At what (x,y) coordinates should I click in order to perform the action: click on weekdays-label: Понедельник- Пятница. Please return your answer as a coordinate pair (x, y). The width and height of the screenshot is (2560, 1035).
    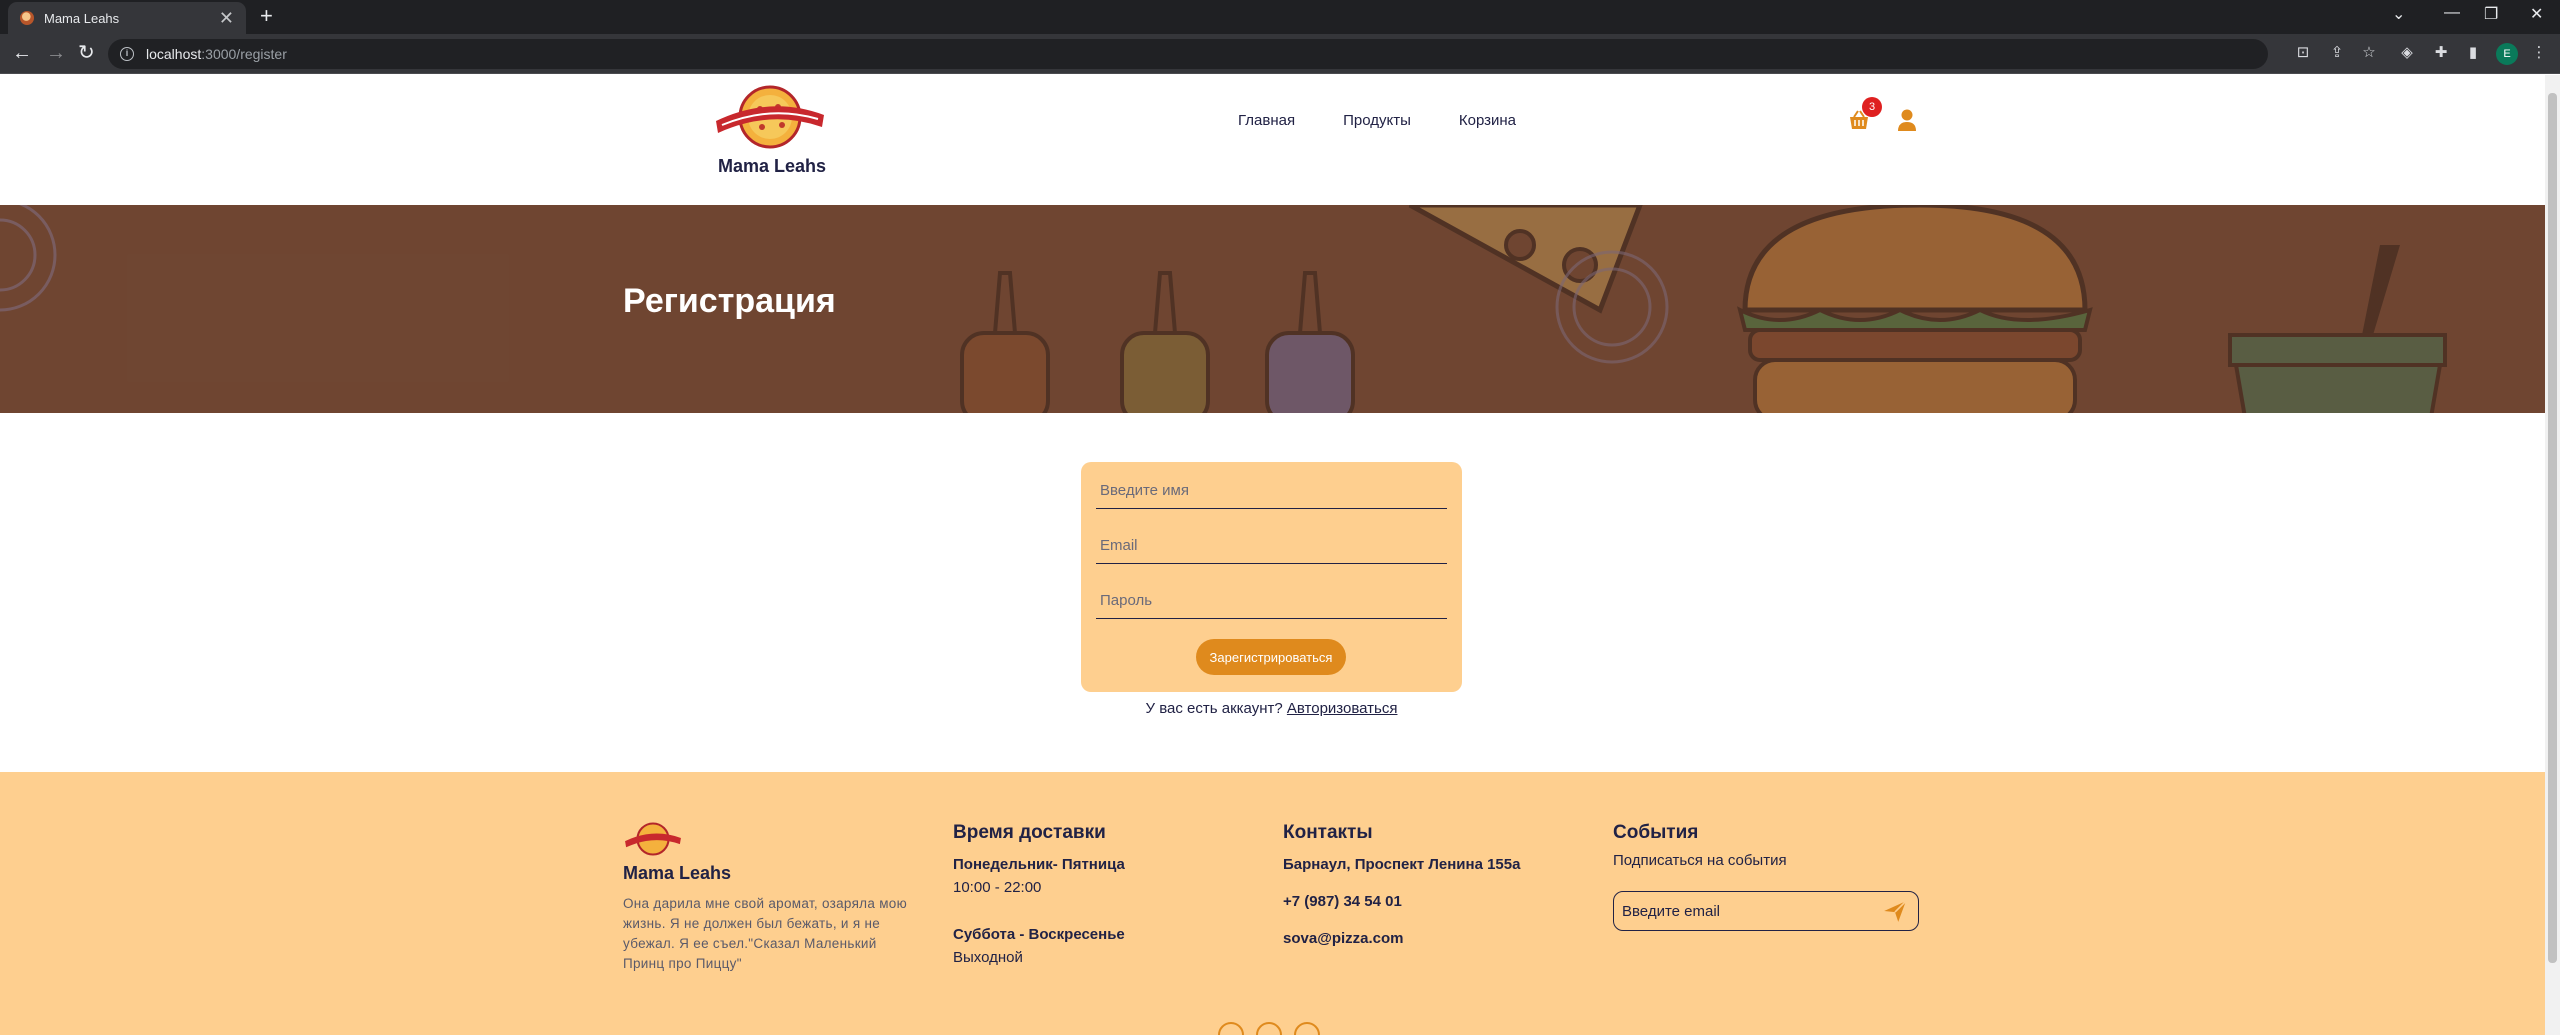
    Looking at the image, I should click on (1039, 864).